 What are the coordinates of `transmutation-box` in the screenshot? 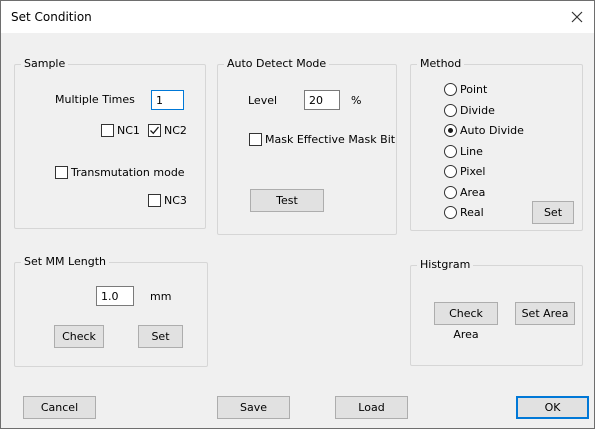 It's located at (61, 172).